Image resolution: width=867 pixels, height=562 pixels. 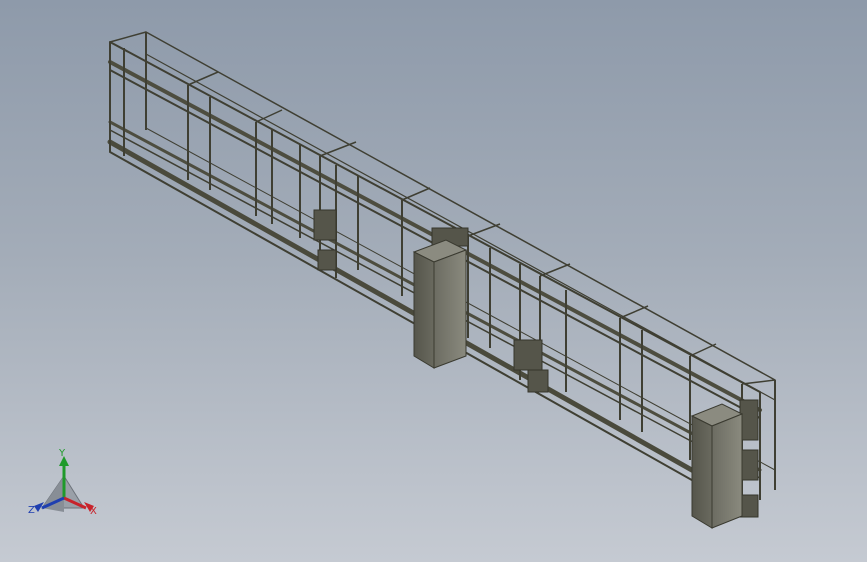 What do you see at coordinates (64, 486) in the screenshot?
I see `coordinate-triad: Y X Z` at bounding box center [64, 486].